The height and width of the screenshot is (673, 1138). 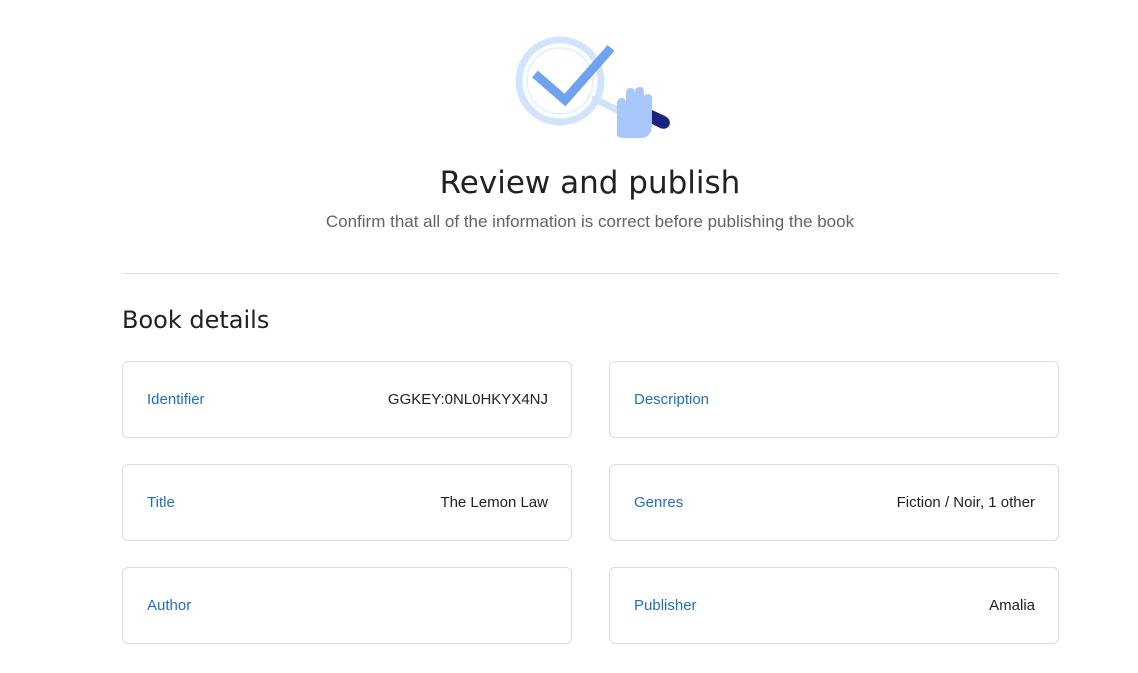 What do you see at coordinates (665, 605) in the screenshot?
I see `publisher-label: Publisher` at bounding box center [665, 605].